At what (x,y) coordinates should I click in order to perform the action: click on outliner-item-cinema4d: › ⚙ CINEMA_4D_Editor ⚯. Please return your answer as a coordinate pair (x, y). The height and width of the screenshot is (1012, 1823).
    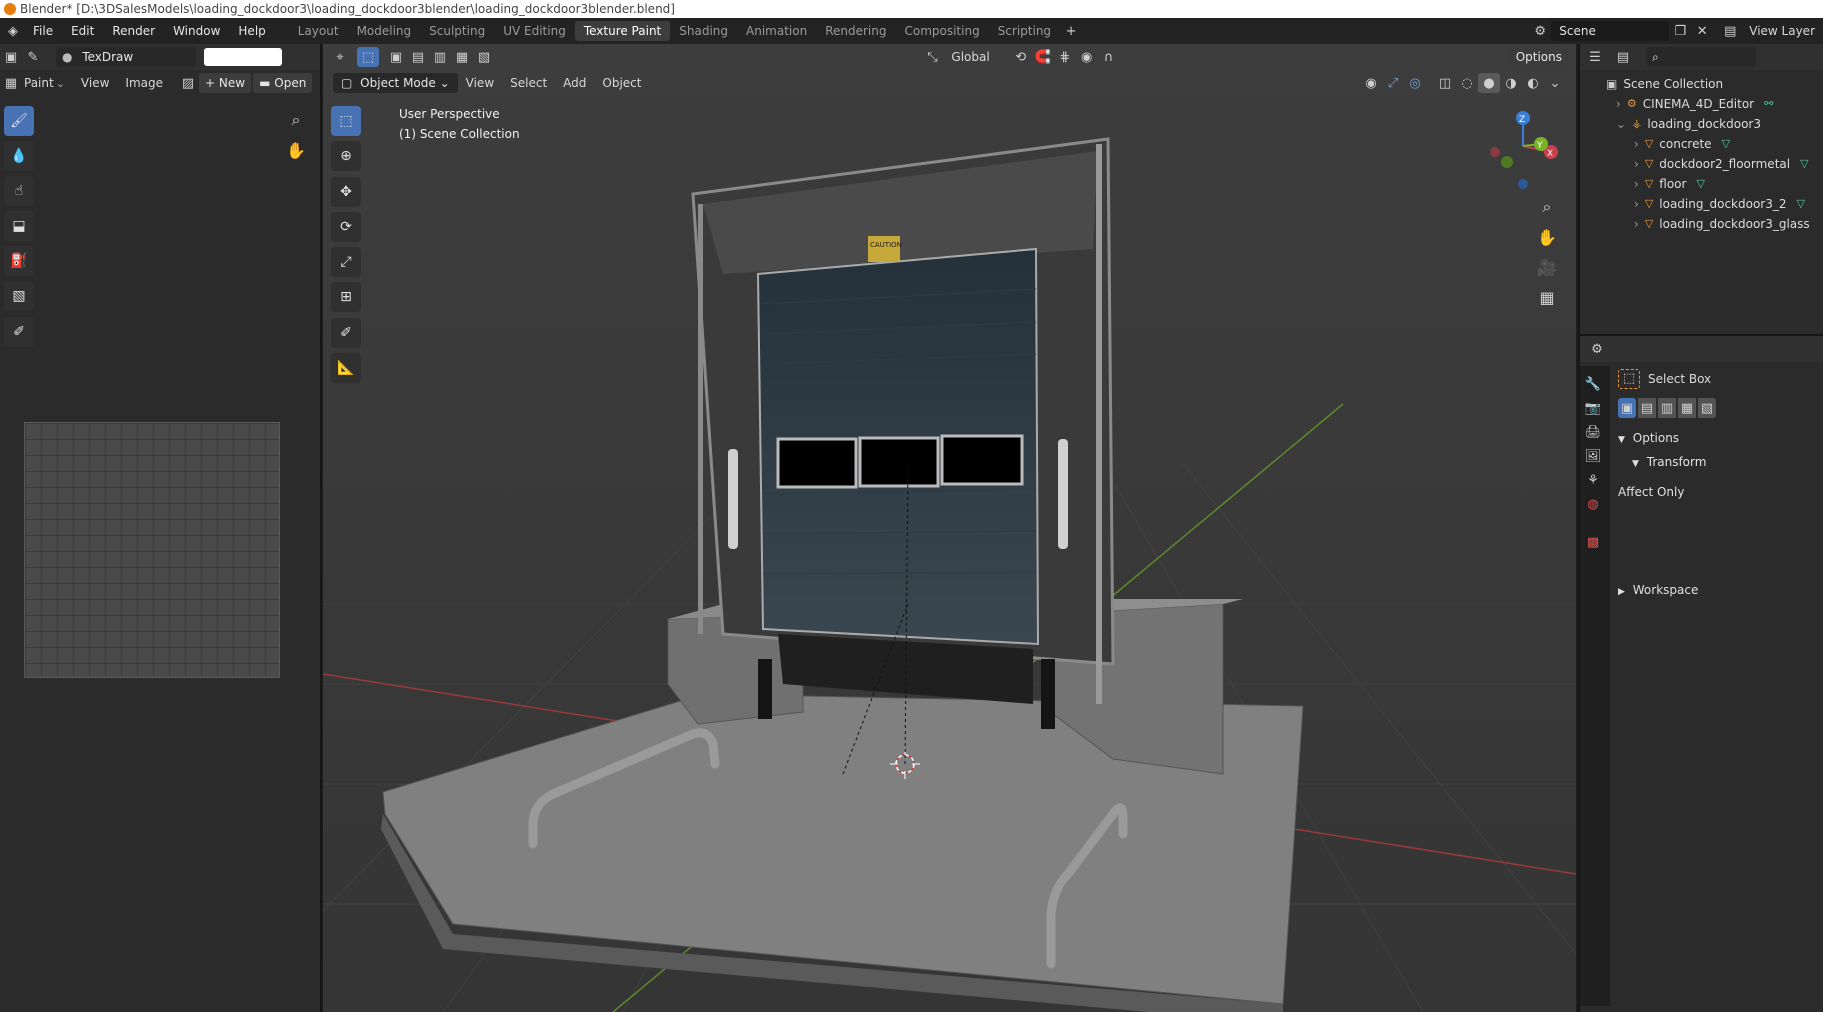
    Looking at the image, I should click on (1714, 104).